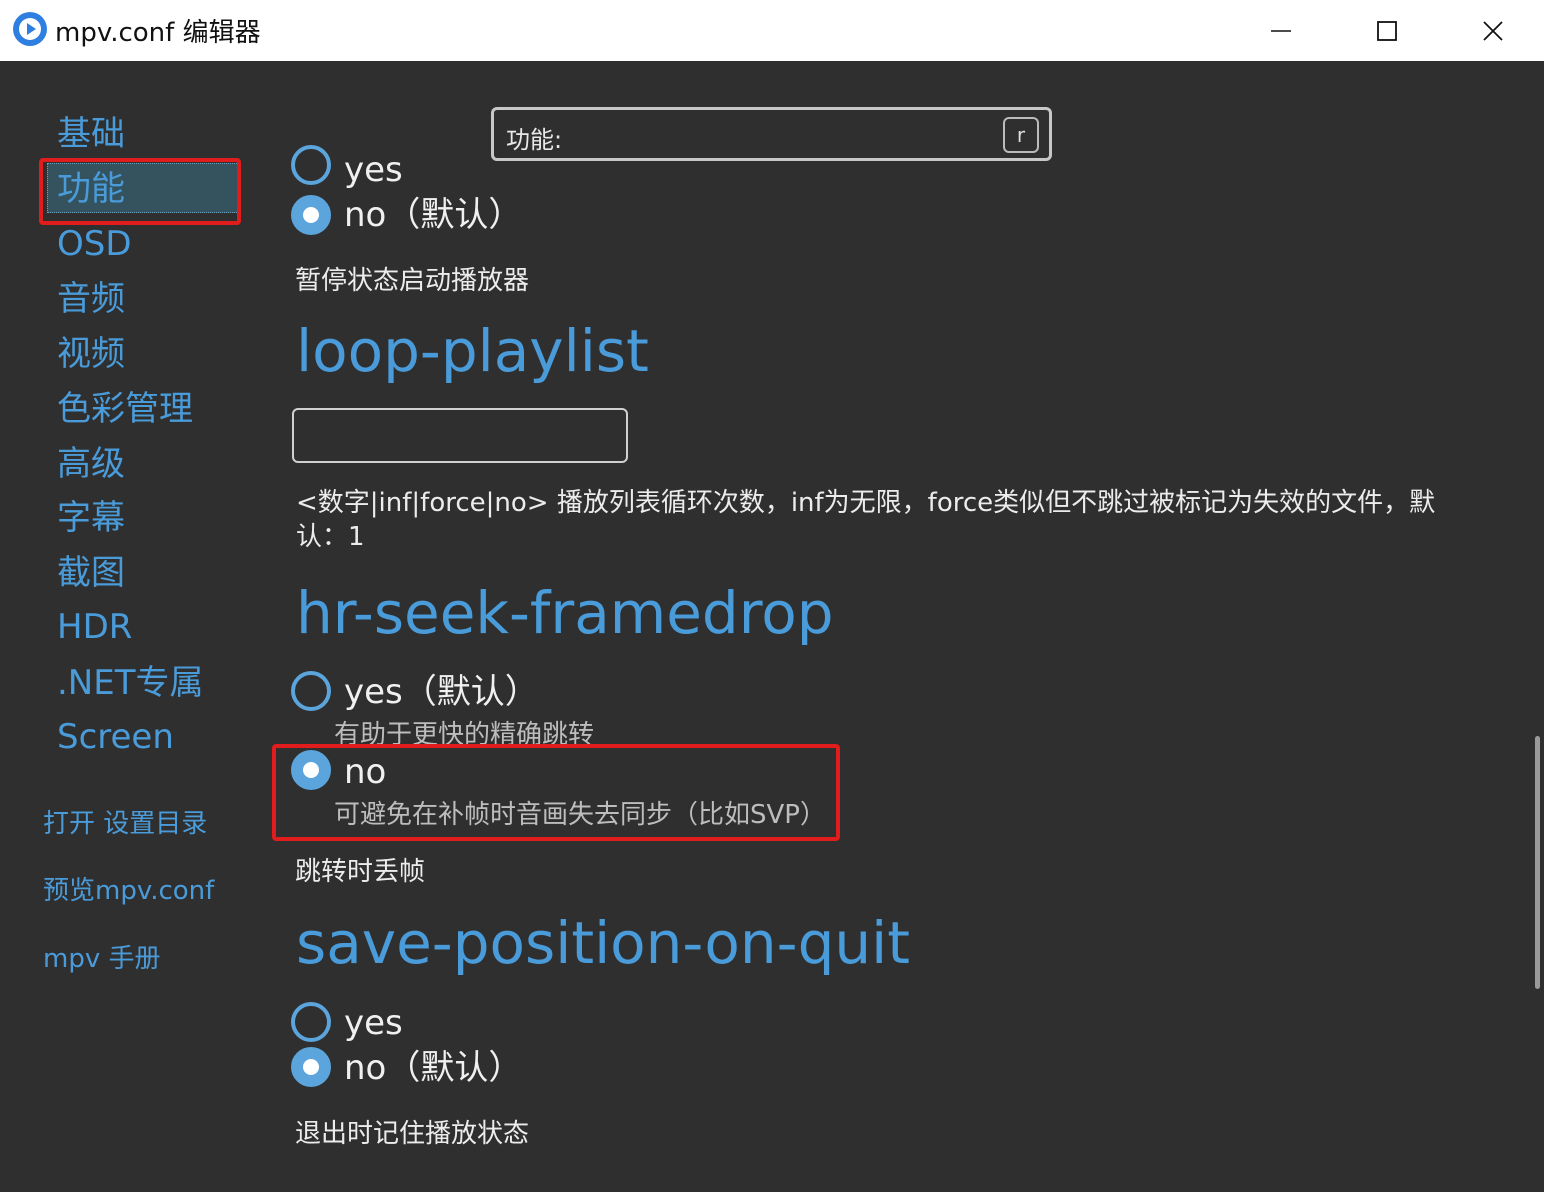 The height and width of the screenshot is (1192, 1544). I want to click on minimize-icon, so click(1281, 30).